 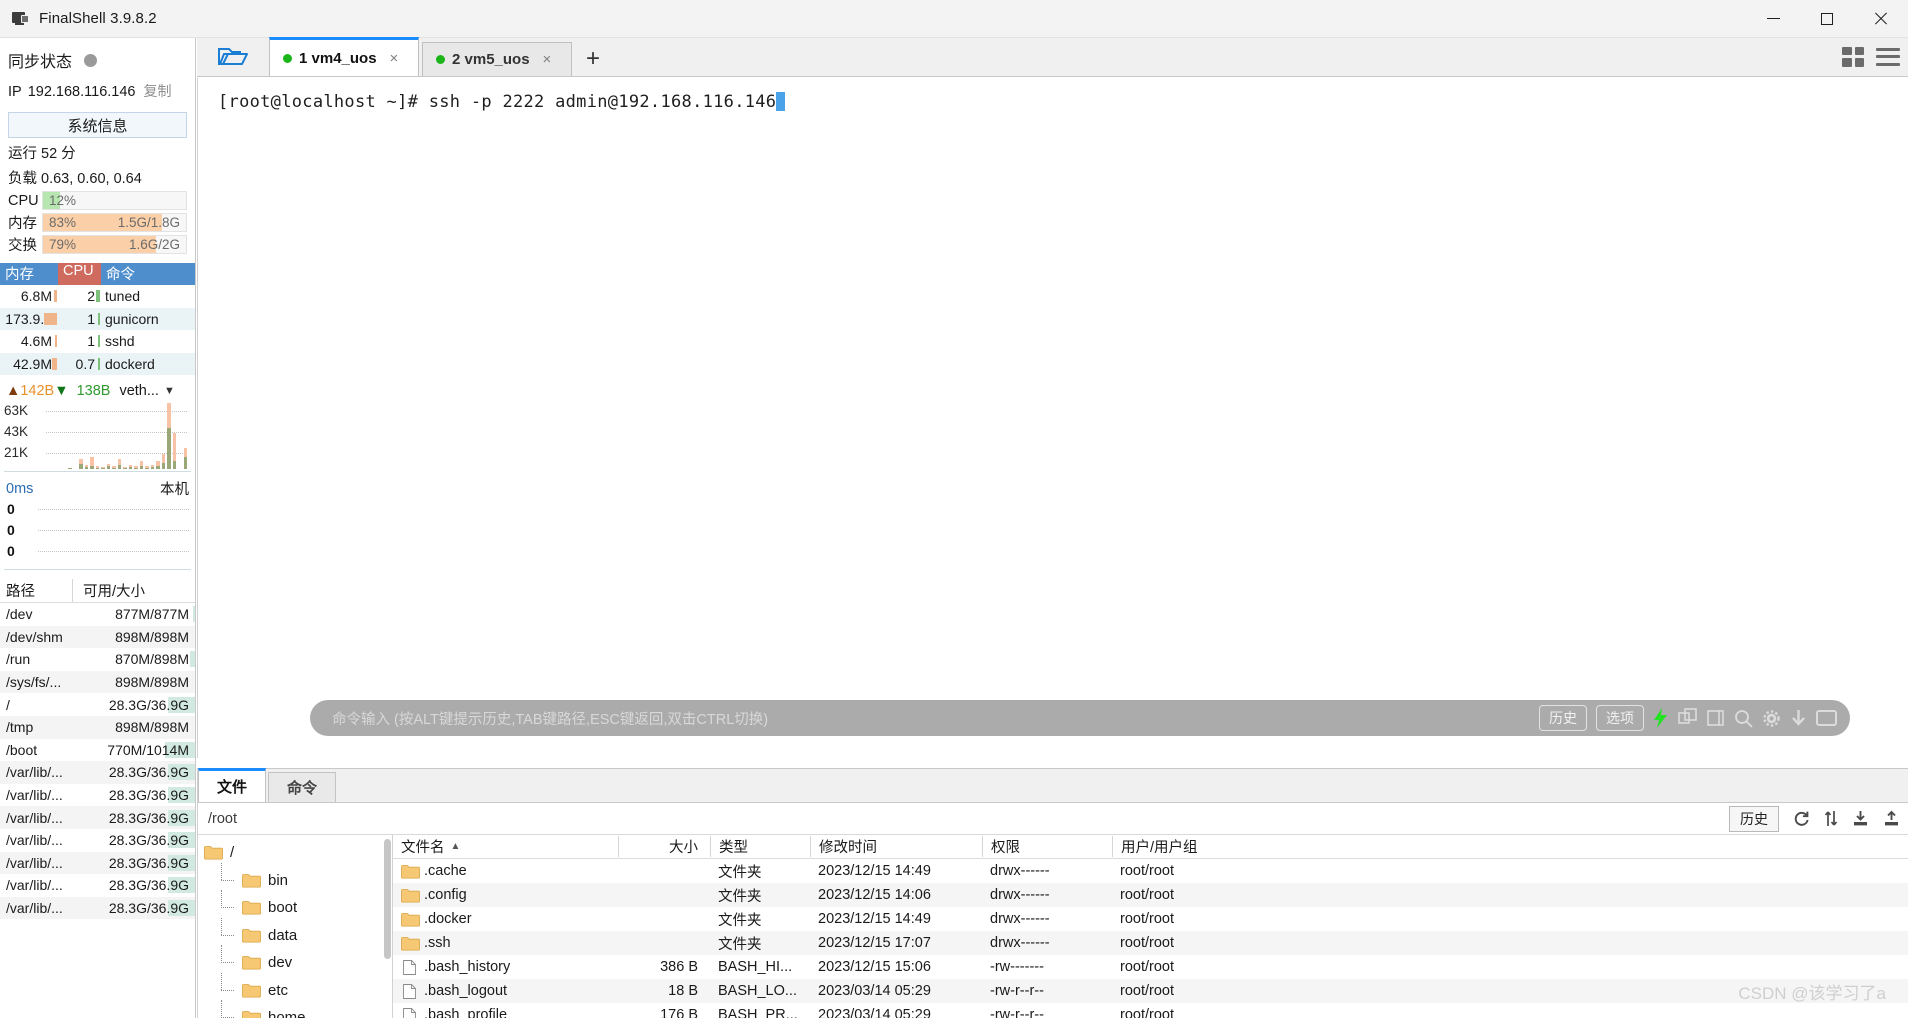 What do you see at coordinates (1831, 818) in the screenshot?
I see `sort-icon` at bounding box center [1831, 818].